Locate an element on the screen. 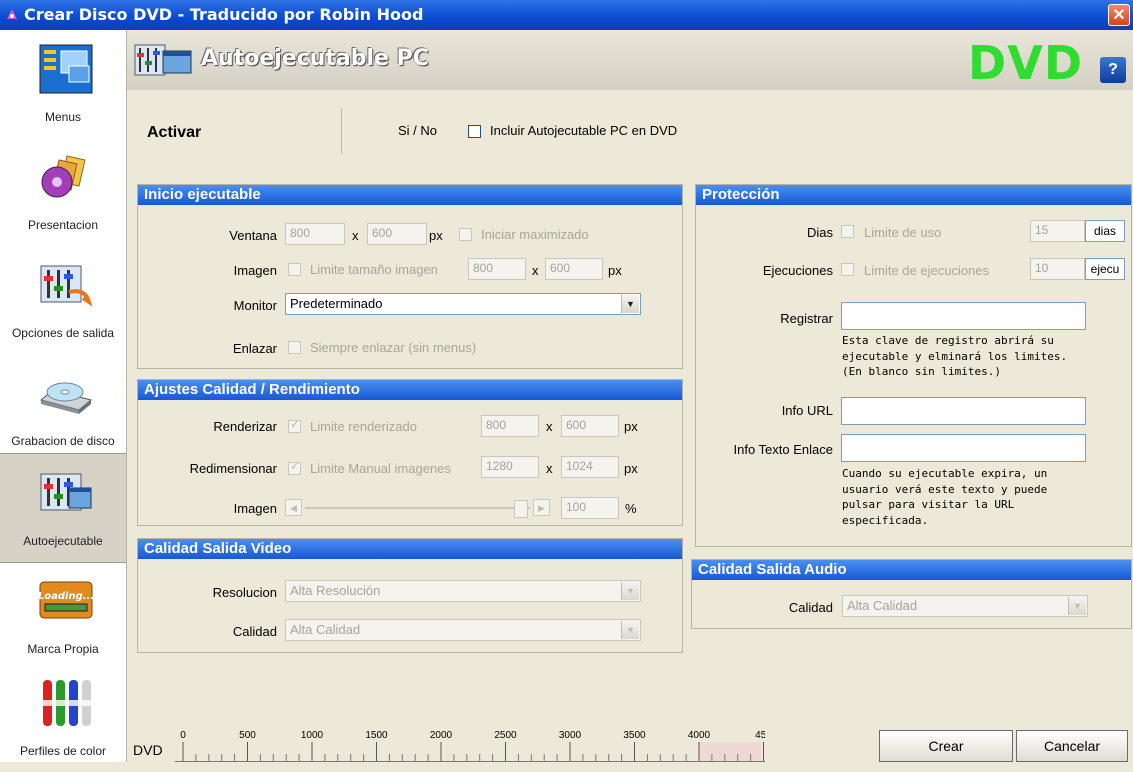 The height and width of the screenshot is (772, 1133). cancelar-button: Cancelar is located at coordinates (1072, 746).